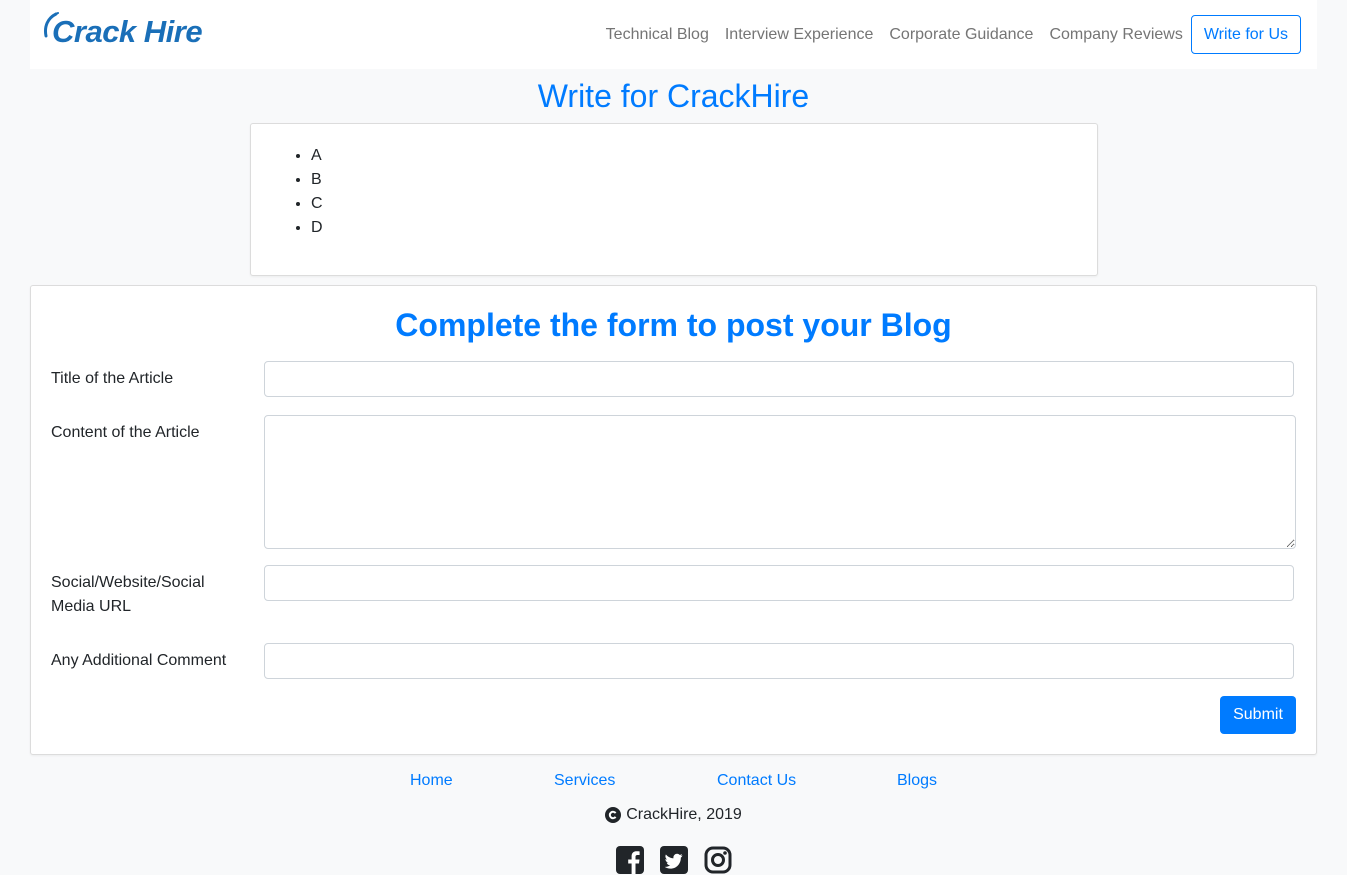 This screenshot has width=1347, height=875. What do you see at coordinates (1115, 35) in the screenshot?
I see `nav-link-company-reviews: Company Reviews` at bounding box center [1115, 35].